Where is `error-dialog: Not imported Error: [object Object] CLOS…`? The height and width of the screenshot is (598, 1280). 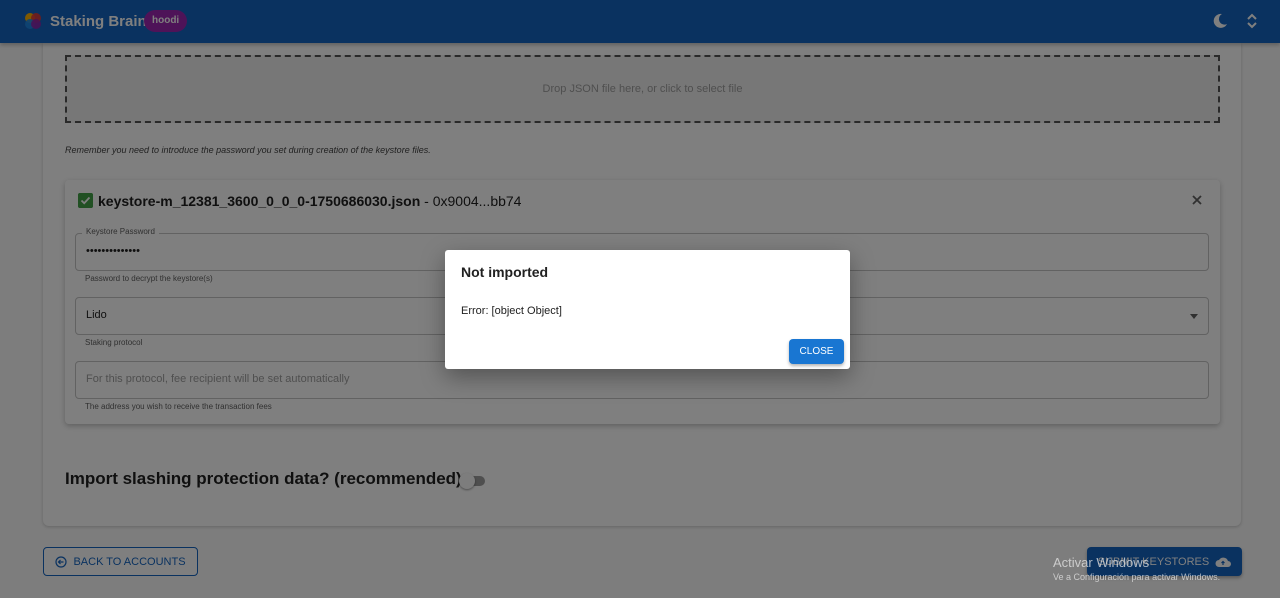
error-dialog: Not imported Error: [object Object] CLOS… is located at coordinates (647, 309).